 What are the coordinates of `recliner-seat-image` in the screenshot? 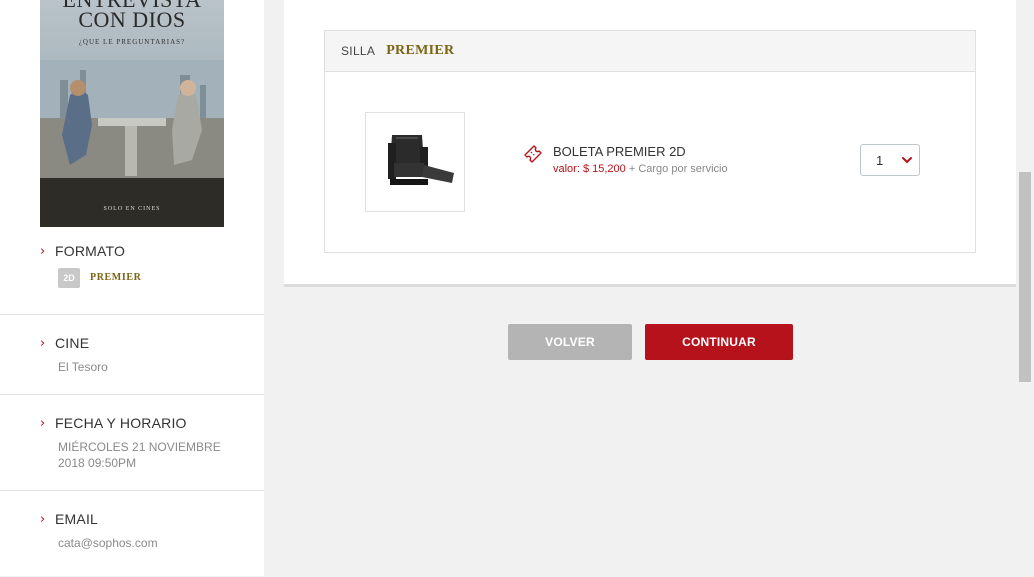 It's located at (415, 162).